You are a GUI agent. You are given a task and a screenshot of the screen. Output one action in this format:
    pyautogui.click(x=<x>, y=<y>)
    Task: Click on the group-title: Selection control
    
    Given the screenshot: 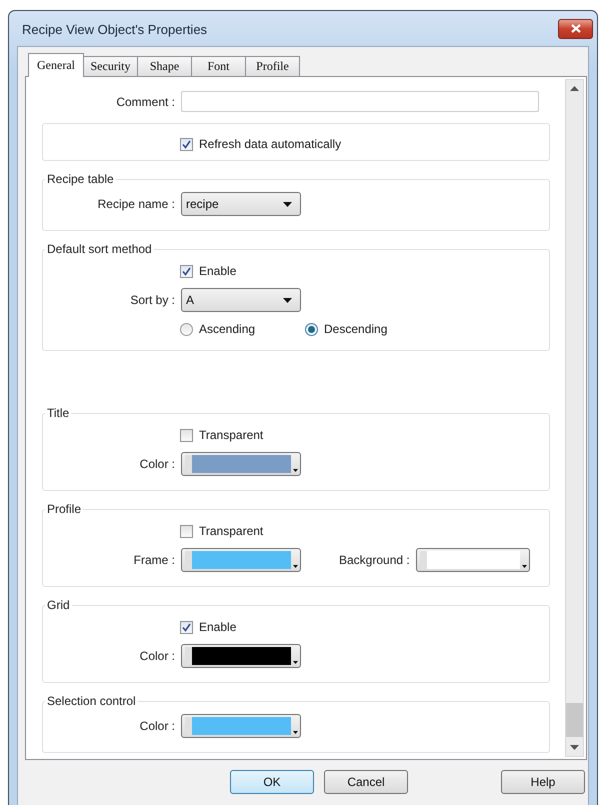 What is the action you would take?
    pyautogui.click(x=91, y=701)
    